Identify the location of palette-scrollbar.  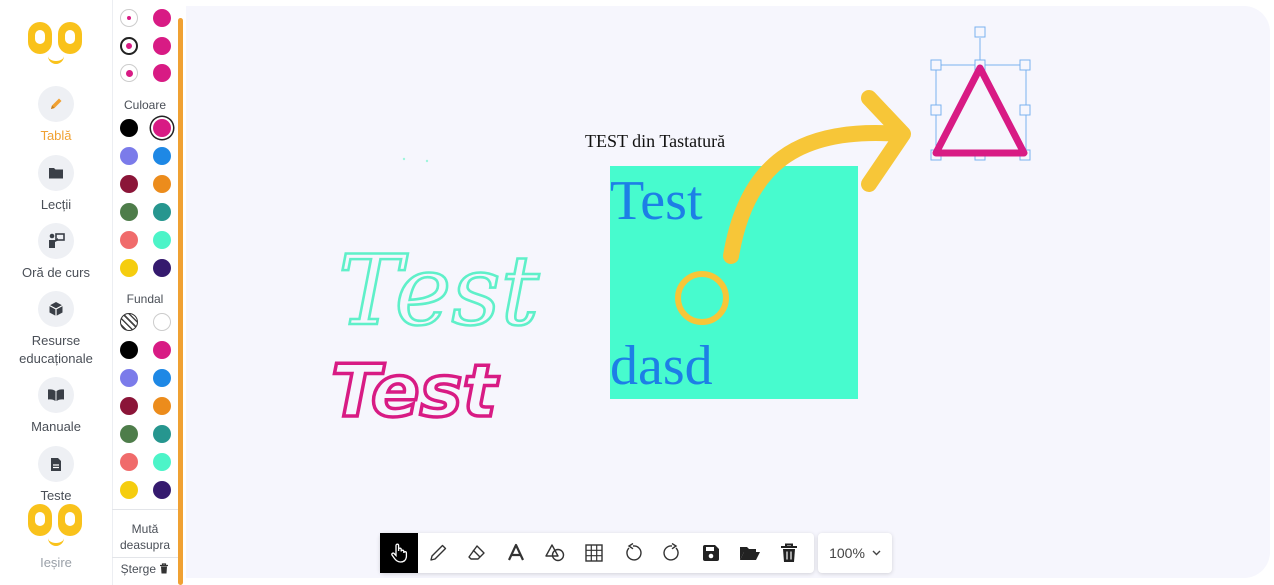
(180, 301).